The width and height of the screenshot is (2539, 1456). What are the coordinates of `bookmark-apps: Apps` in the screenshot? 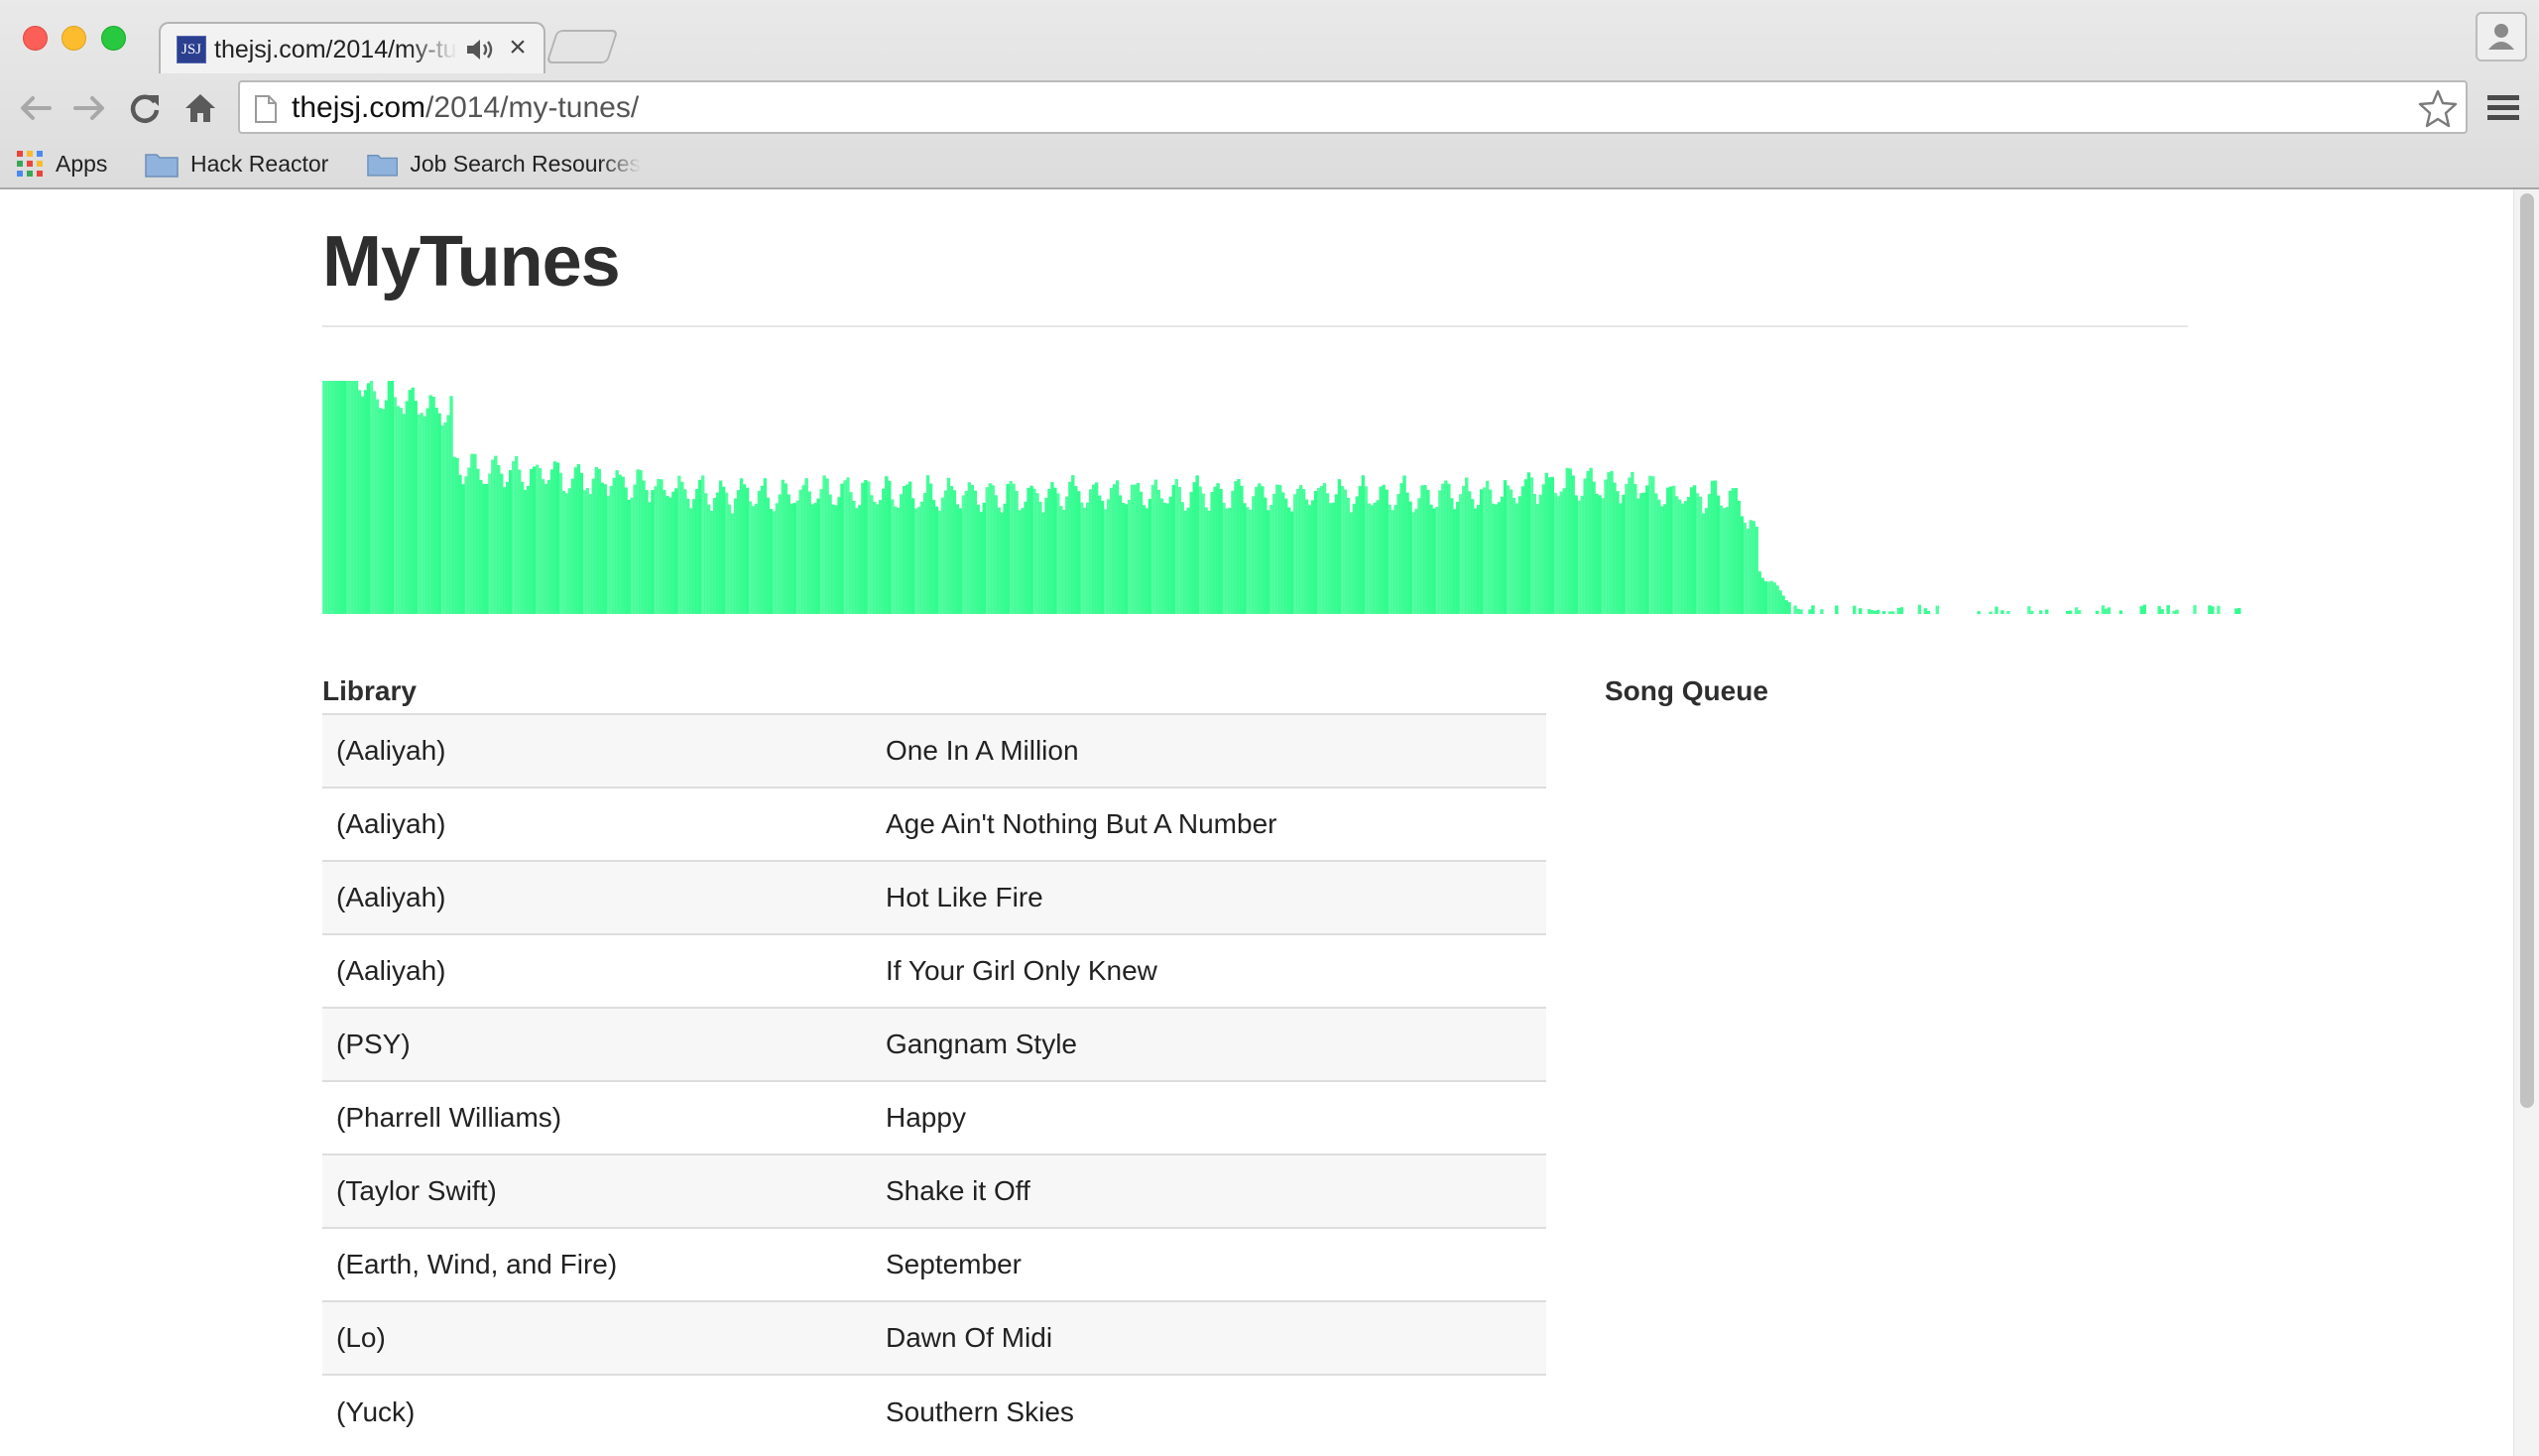 It's located at (61, 164).